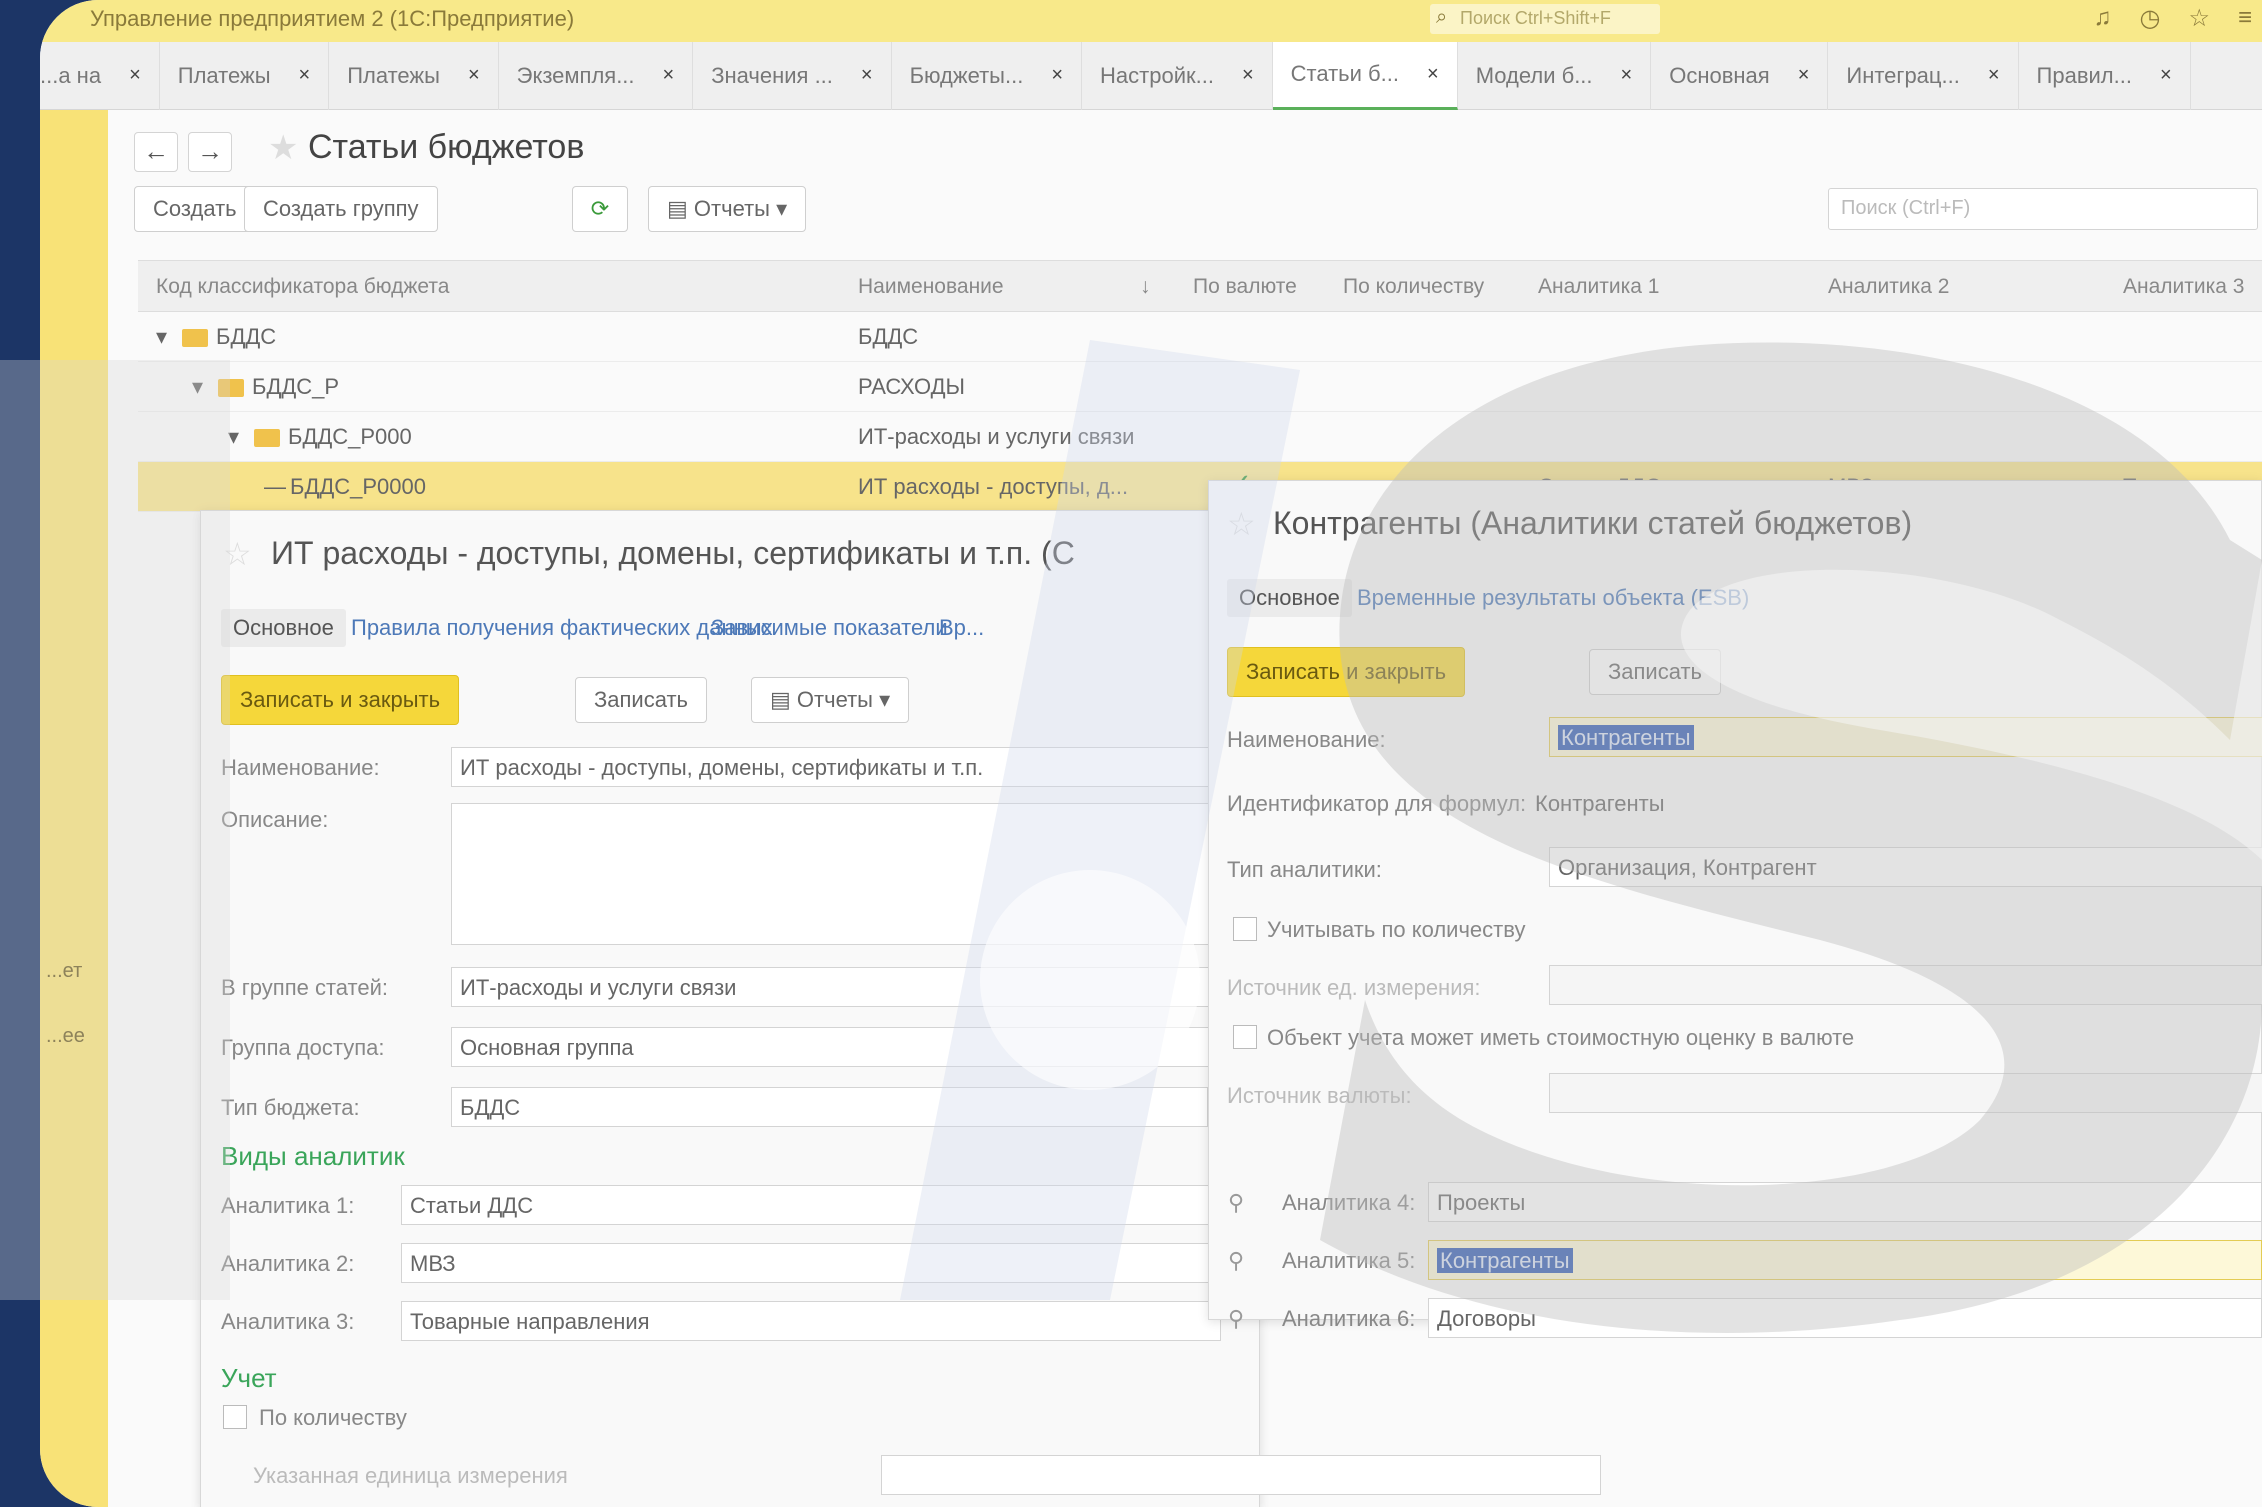 The width and height of the screenshot is (2262, 1507). Describe the element at coordinates (414, 75) in the screenshot. I see `tab-2: Платежы ×` at that location.